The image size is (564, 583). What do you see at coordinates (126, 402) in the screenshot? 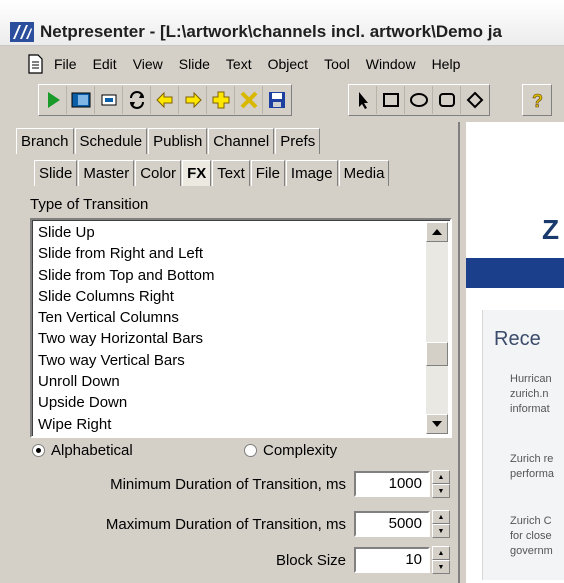
I see `list-item: Upside Down` at bounding box center [126, 402].